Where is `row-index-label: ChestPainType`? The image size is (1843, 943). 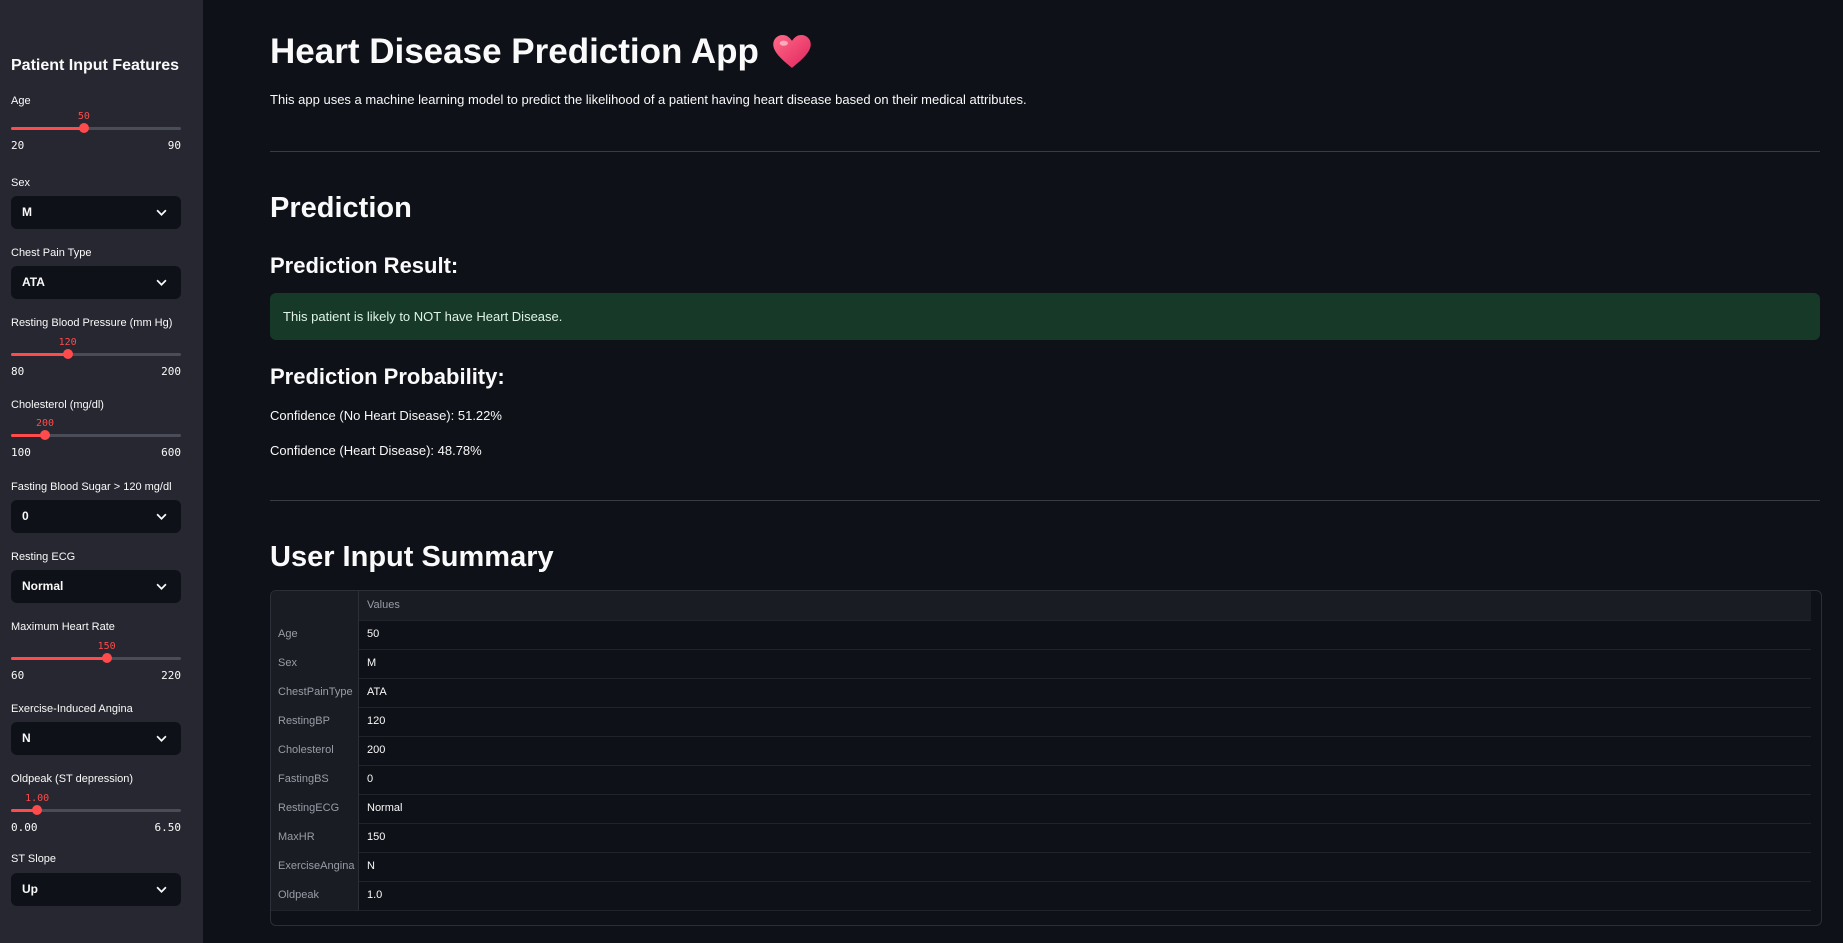
row-index-label: ChestPainType is located at coordinates (315, 692).